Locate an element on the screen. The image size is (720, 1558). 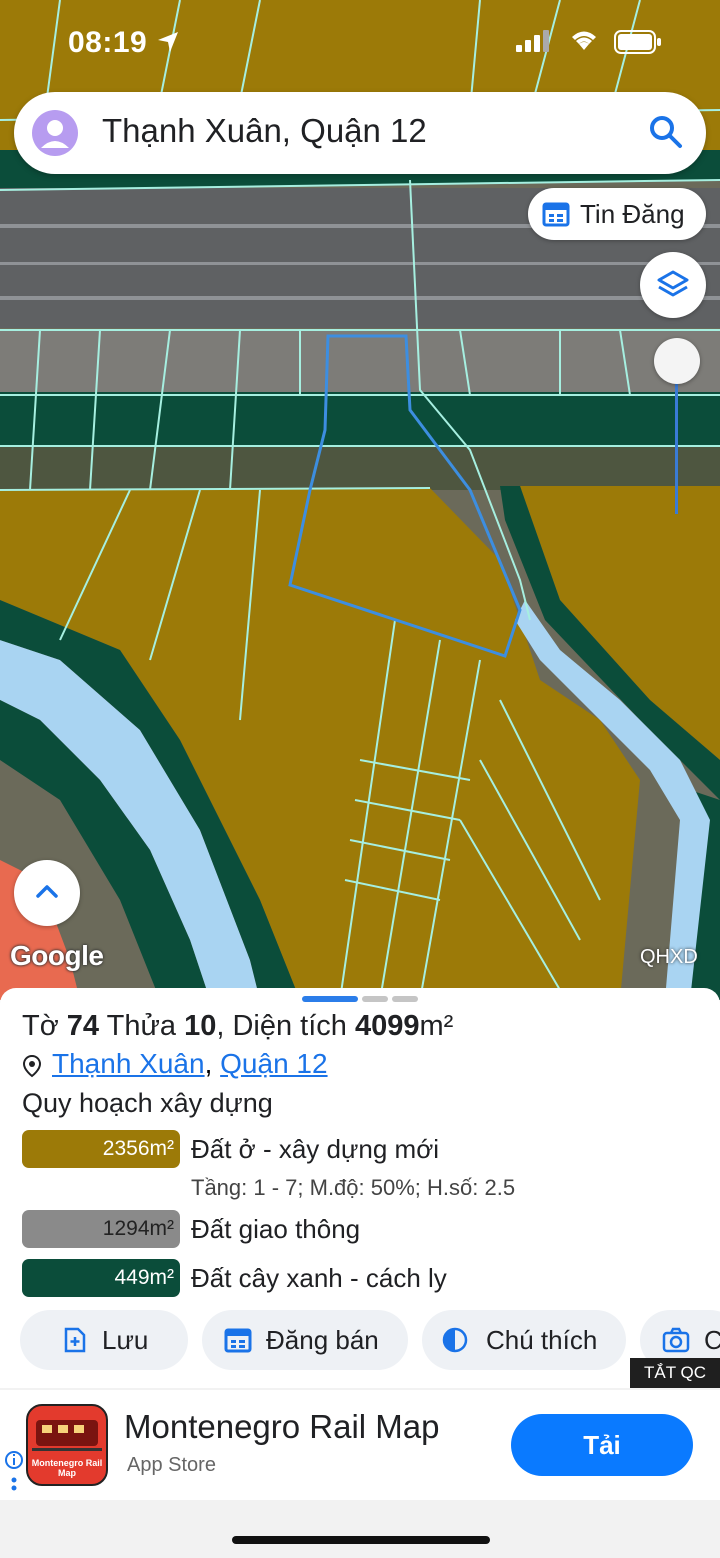
sell-label: Đăng bán is located at coordinates (322, 1340).